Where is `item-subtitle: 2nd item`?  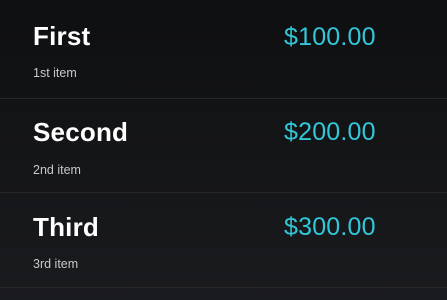
item-subtitle: 2nd item is located at coordinates (57, 170).